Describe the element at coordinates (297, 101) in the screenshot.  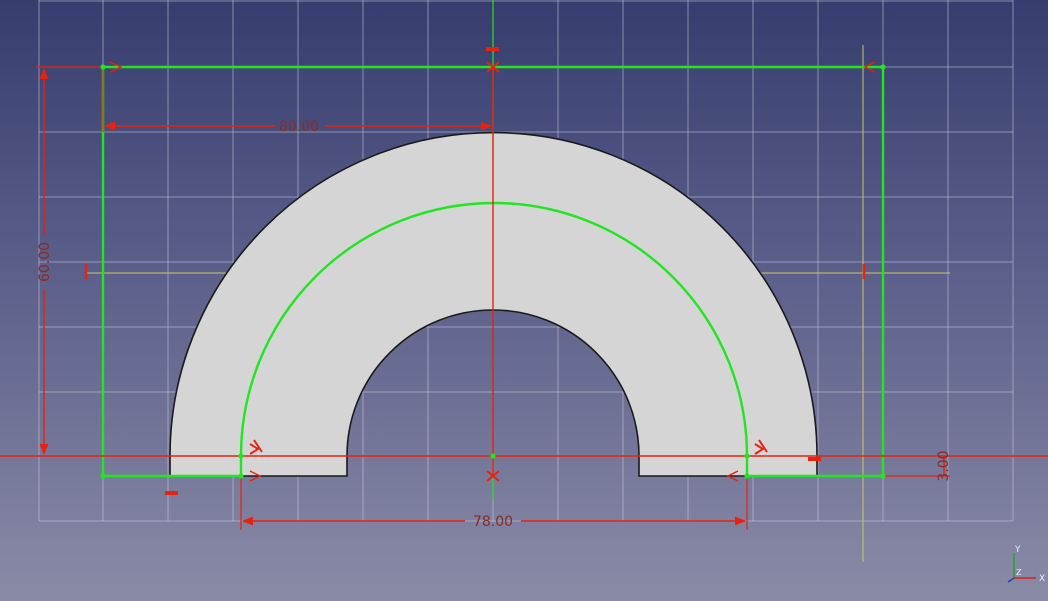
I see `dimension-horizontal-80: 80.00` at that location.